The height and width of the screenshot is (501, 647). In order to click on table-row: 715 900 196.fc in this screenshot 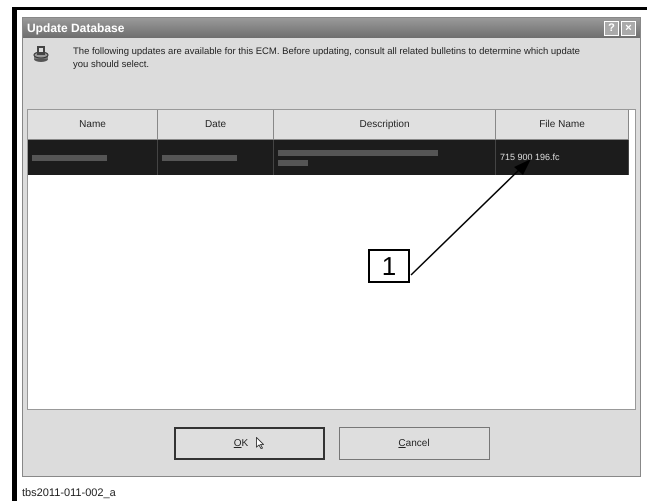, I will do `click(328, 157)`.